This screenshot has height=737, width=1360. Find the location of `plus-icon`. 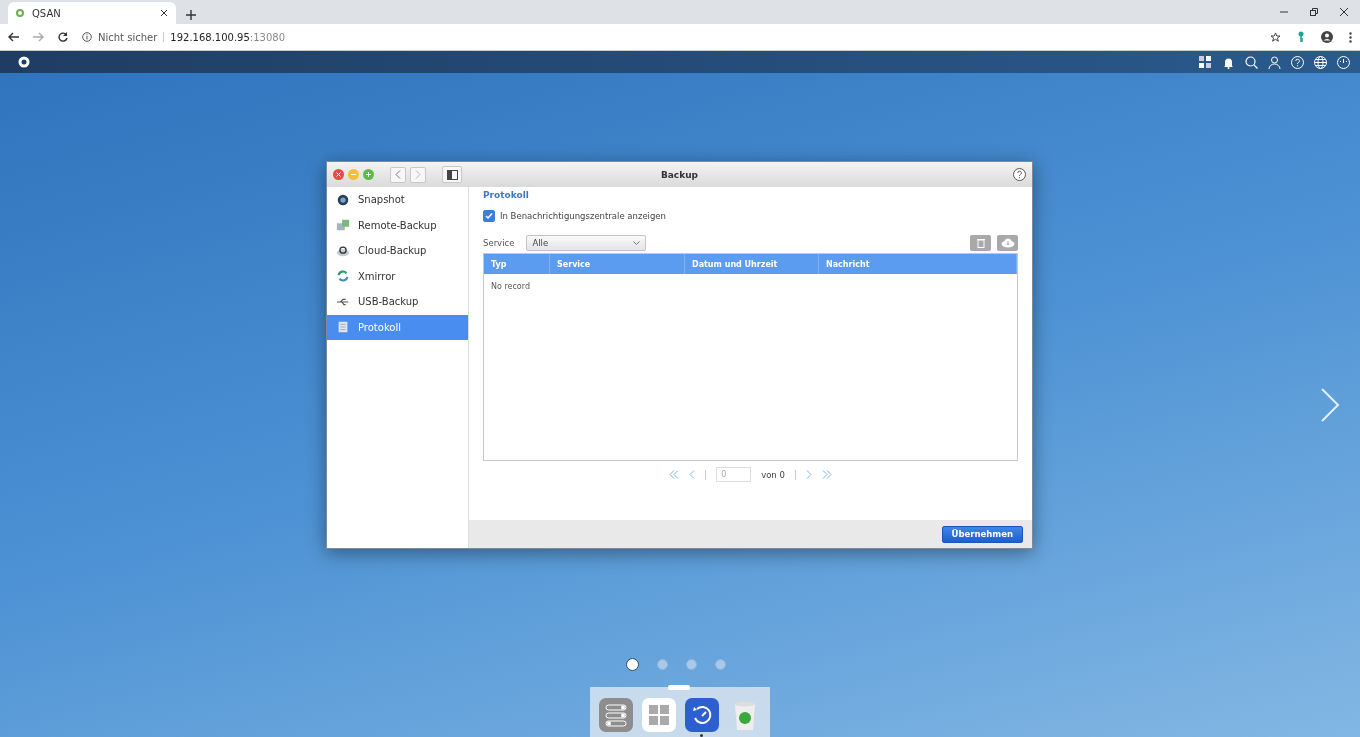

plus-icon is located at coordinates (191, 15).